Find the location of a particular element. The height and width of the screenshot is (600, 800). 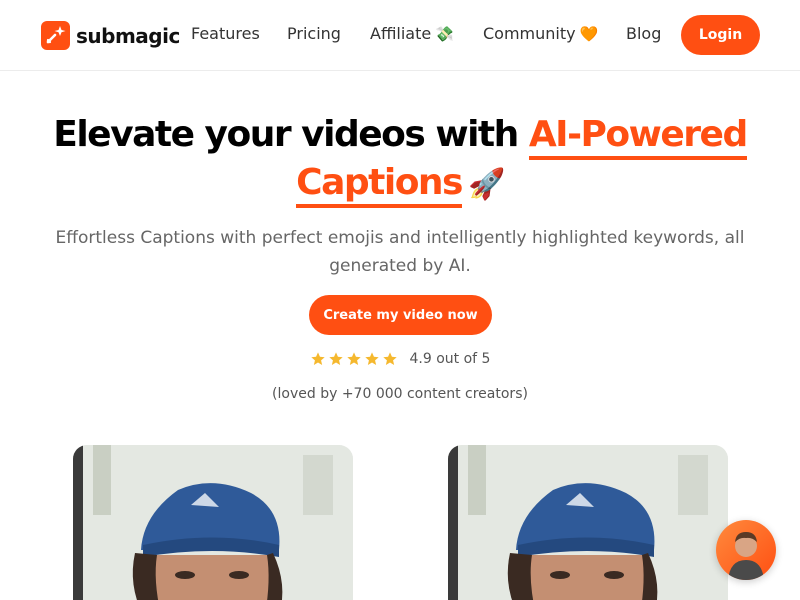

nav-link-community: Community 🧡 is located at coordinates (540, 33).